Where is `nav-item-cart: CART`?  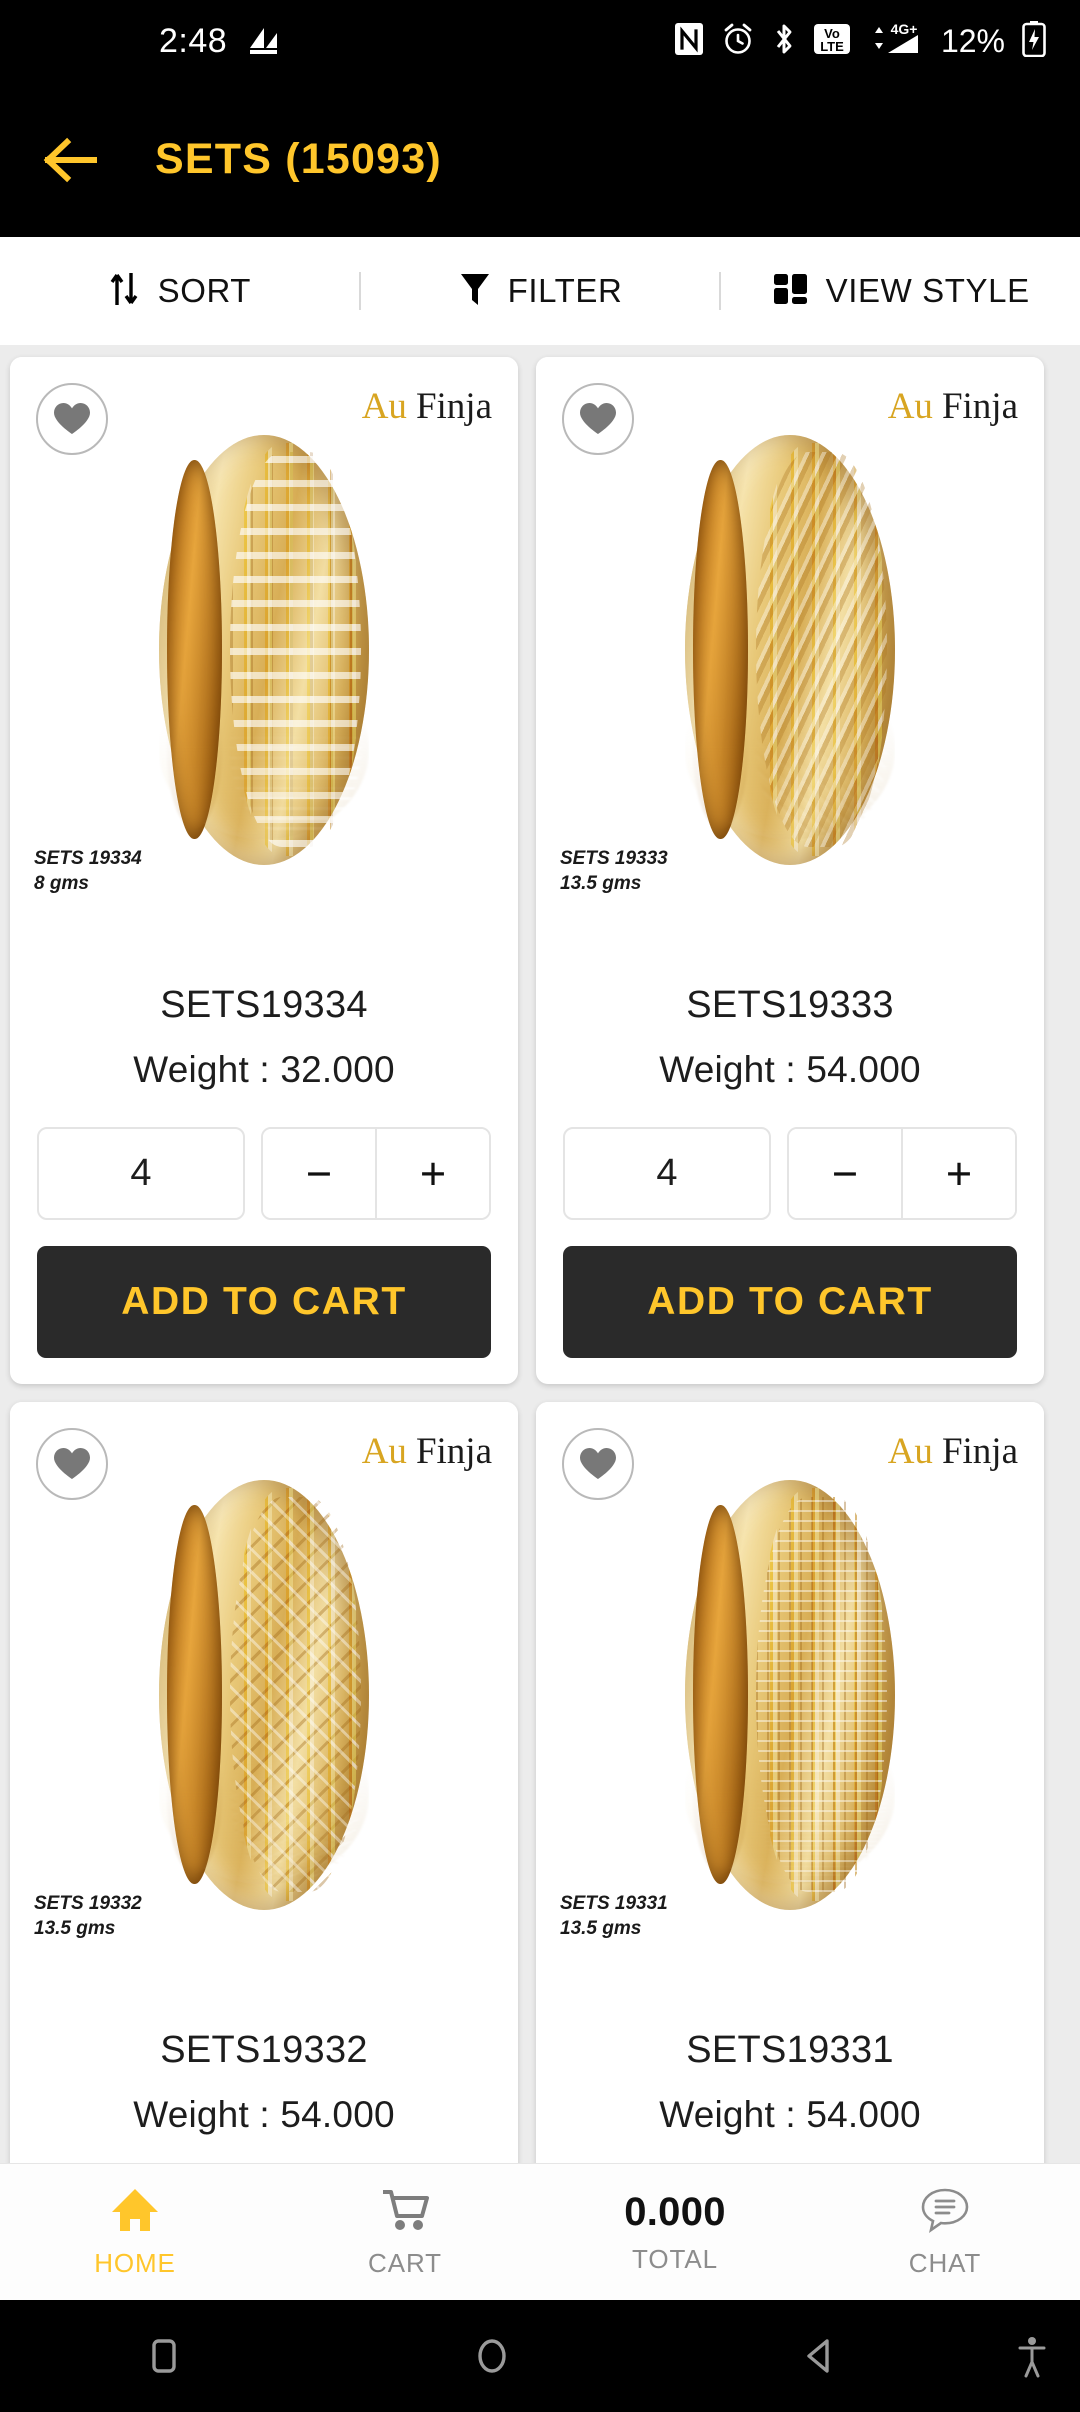
nav-item-cart: CART is located at coordinates (405, 2232).